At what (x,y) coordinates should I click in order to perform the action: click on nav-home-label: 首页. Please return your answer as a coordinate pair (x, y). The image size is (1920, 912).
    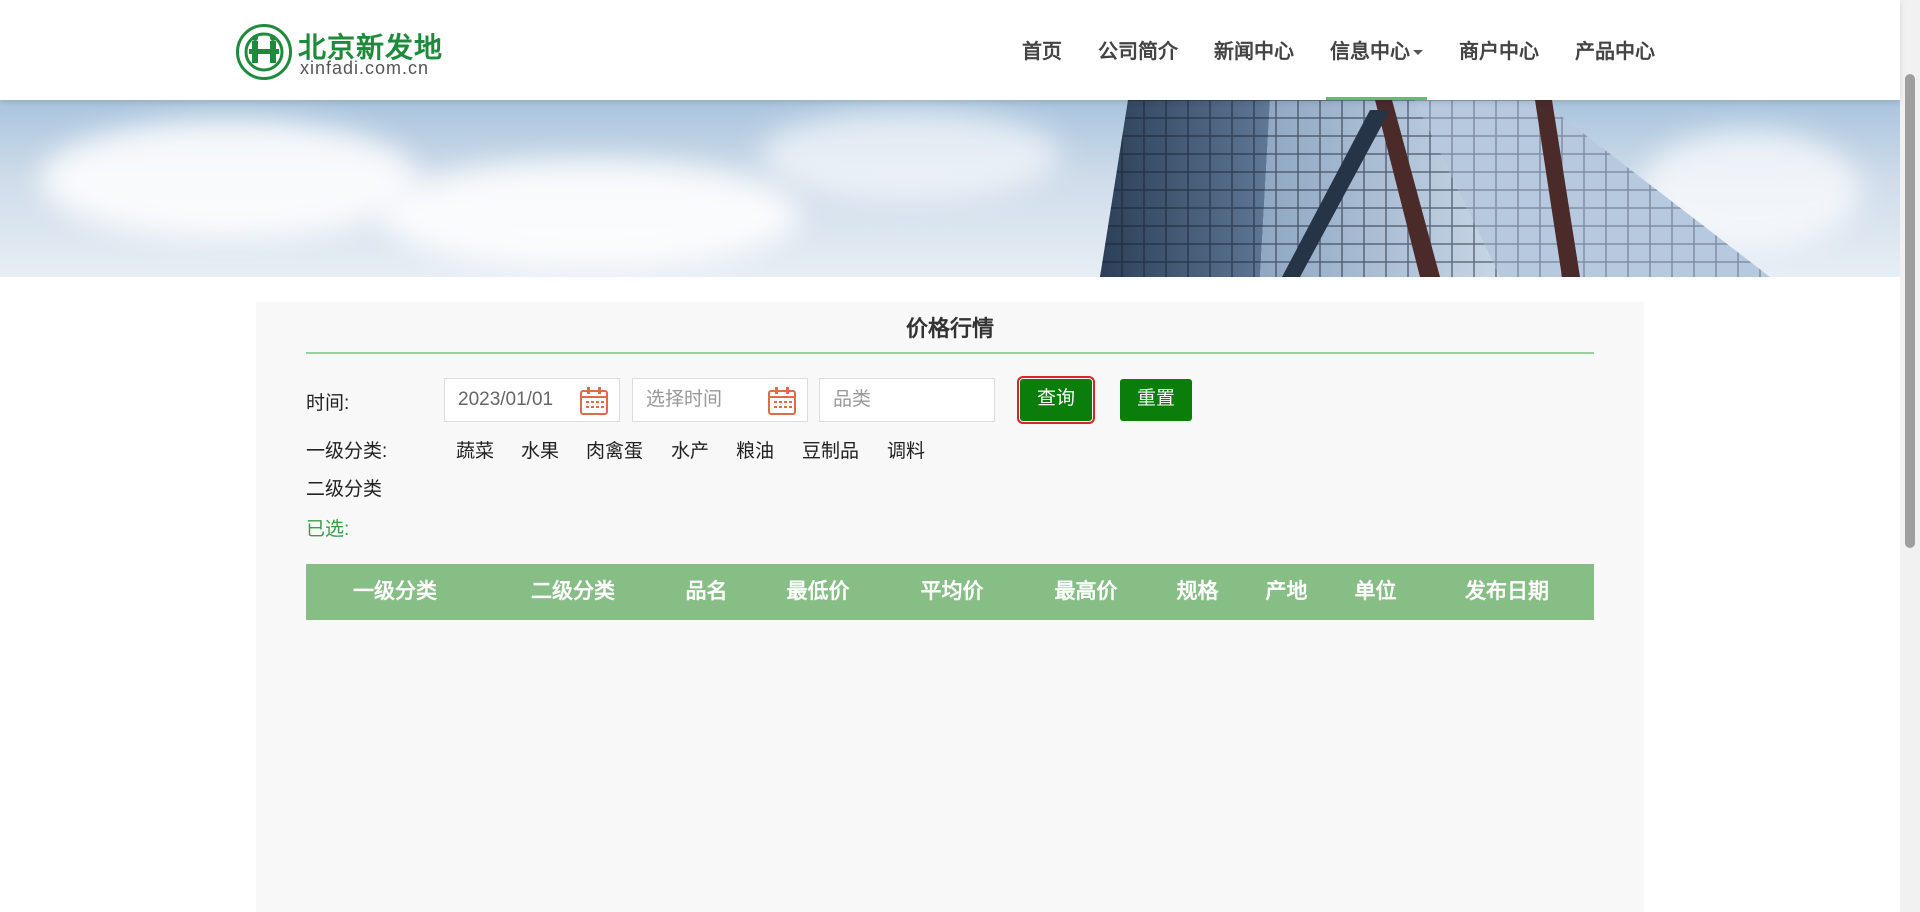
    Looking at the image, I should click on (1042, 52).